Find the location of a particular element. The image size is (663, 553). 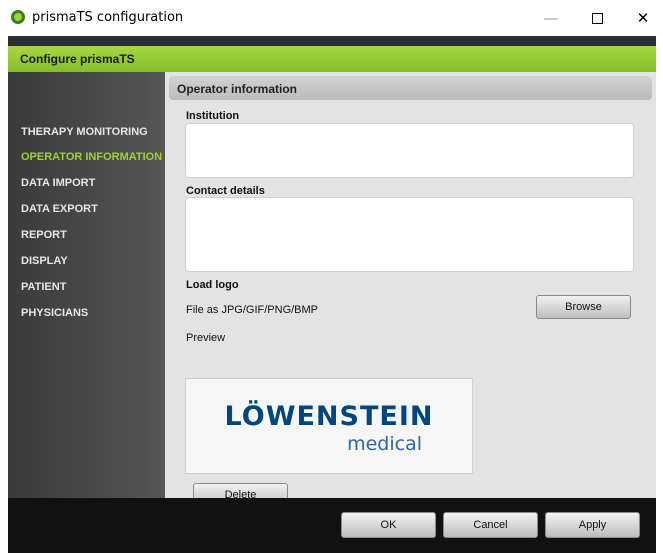

maximize-icon is located at coordinates (597, 18).